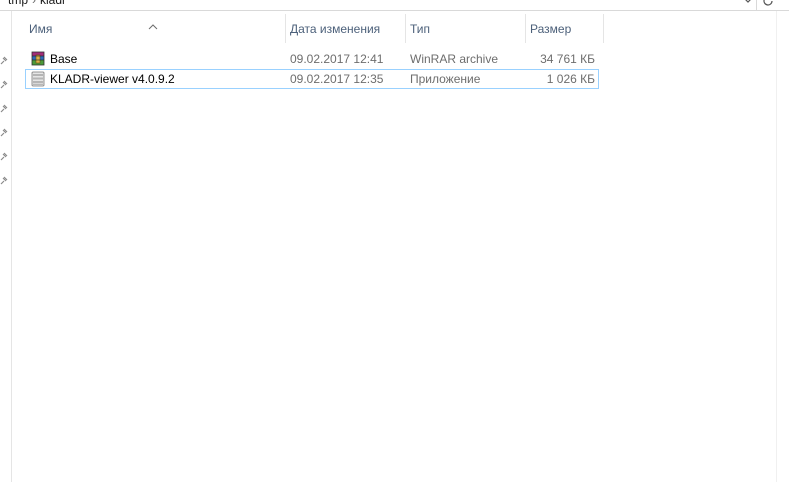 This screenshot has width=789, height=482. I want to click on column-header-size-label: Размер, so click(551, 29).